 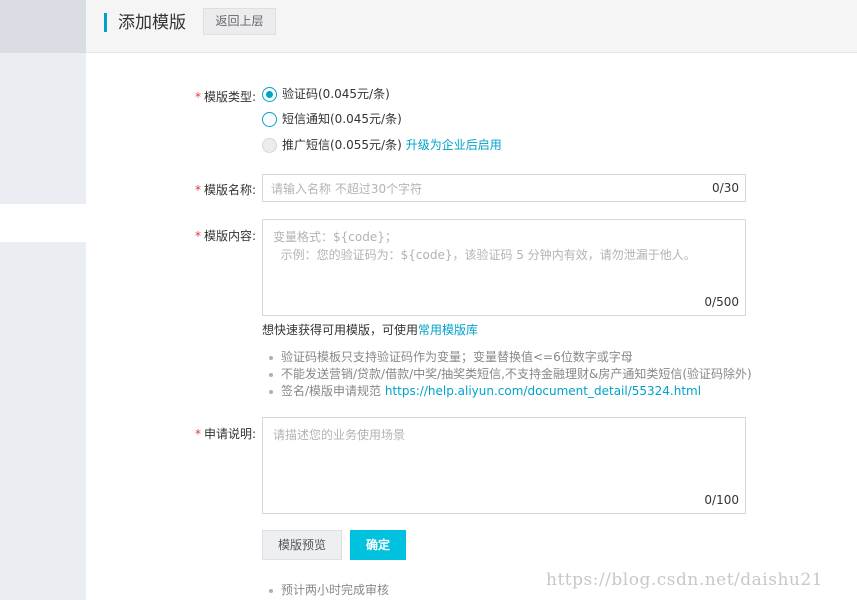 I want to click on radio-checked-icon, so click(x=269, y=94).